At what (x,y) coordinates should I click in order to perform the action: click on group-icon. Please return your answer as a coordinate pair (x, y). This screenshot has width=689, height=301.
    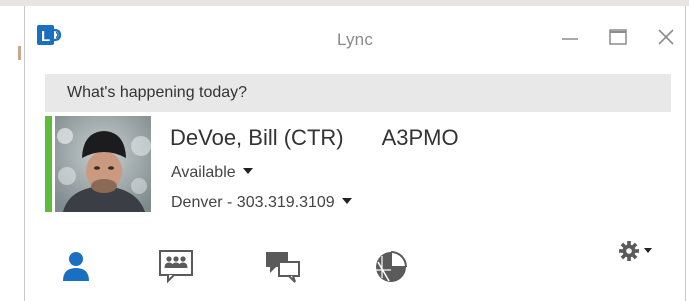
    Looking at the image, I should click on (176, 267).